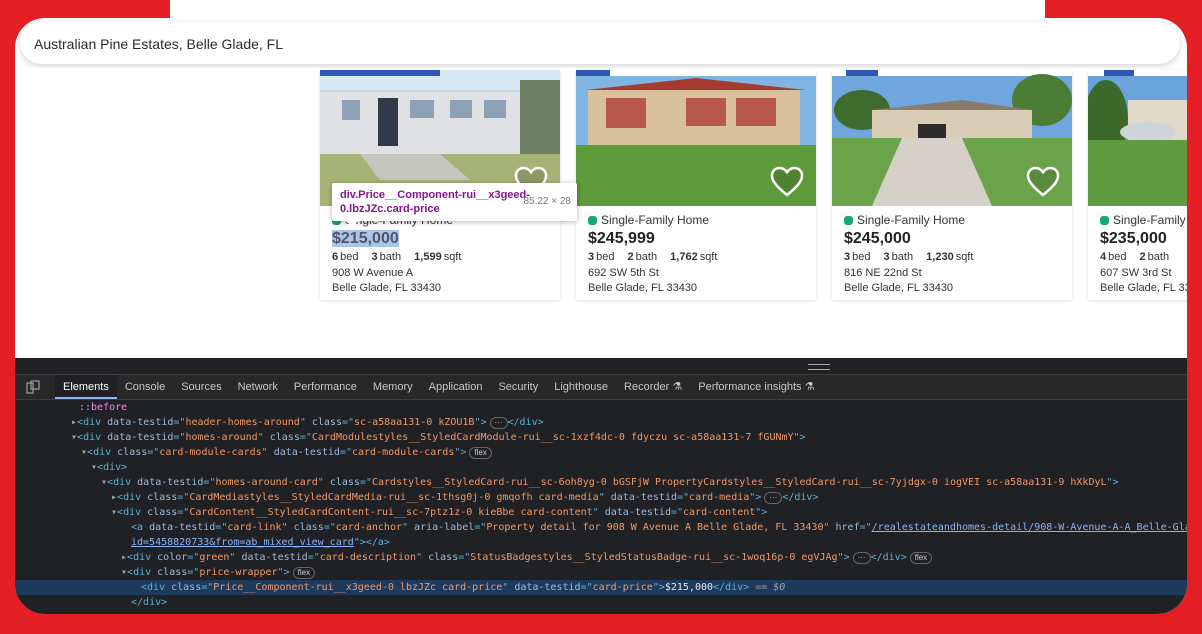 This screenshot has width=1202, height=634. Describe the element at coordinates (601, 602) in the screenshot. I see `tree-node: </div>` at that location.